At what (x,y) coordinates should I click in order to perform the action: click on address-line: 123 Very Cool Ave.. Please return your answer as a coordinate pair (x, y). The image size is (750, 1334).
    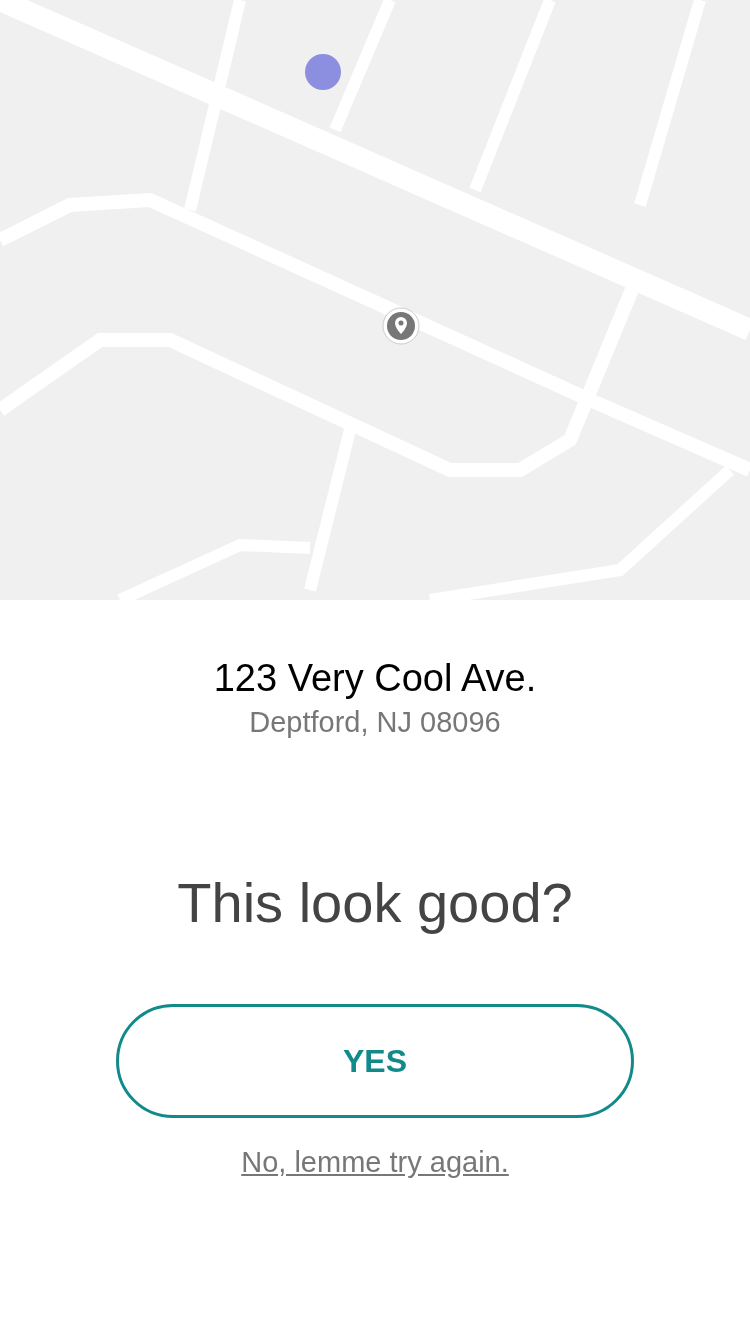
    Looking at the image, I should click on (375, 678).